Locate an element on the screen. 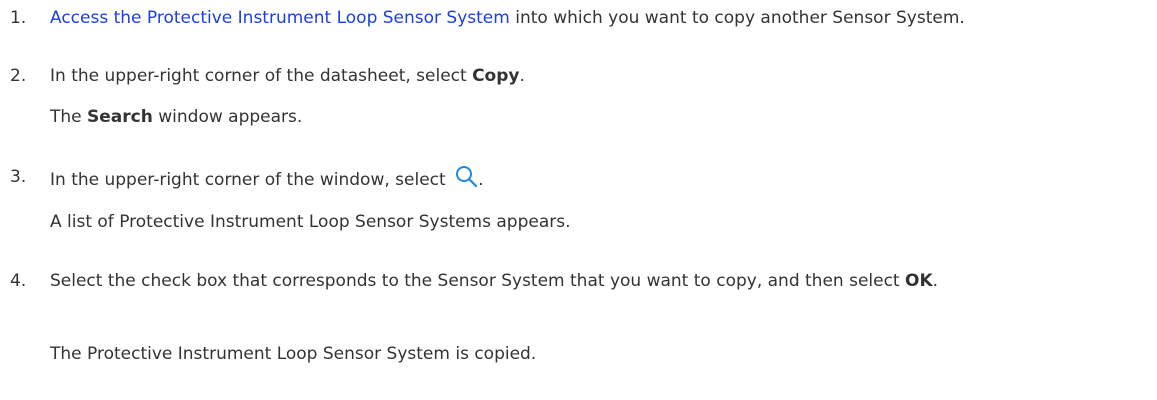 The height and width of the screenshot is (400, 1157). step-2-result: The Search window appears. is located at coordinates (600, 117).